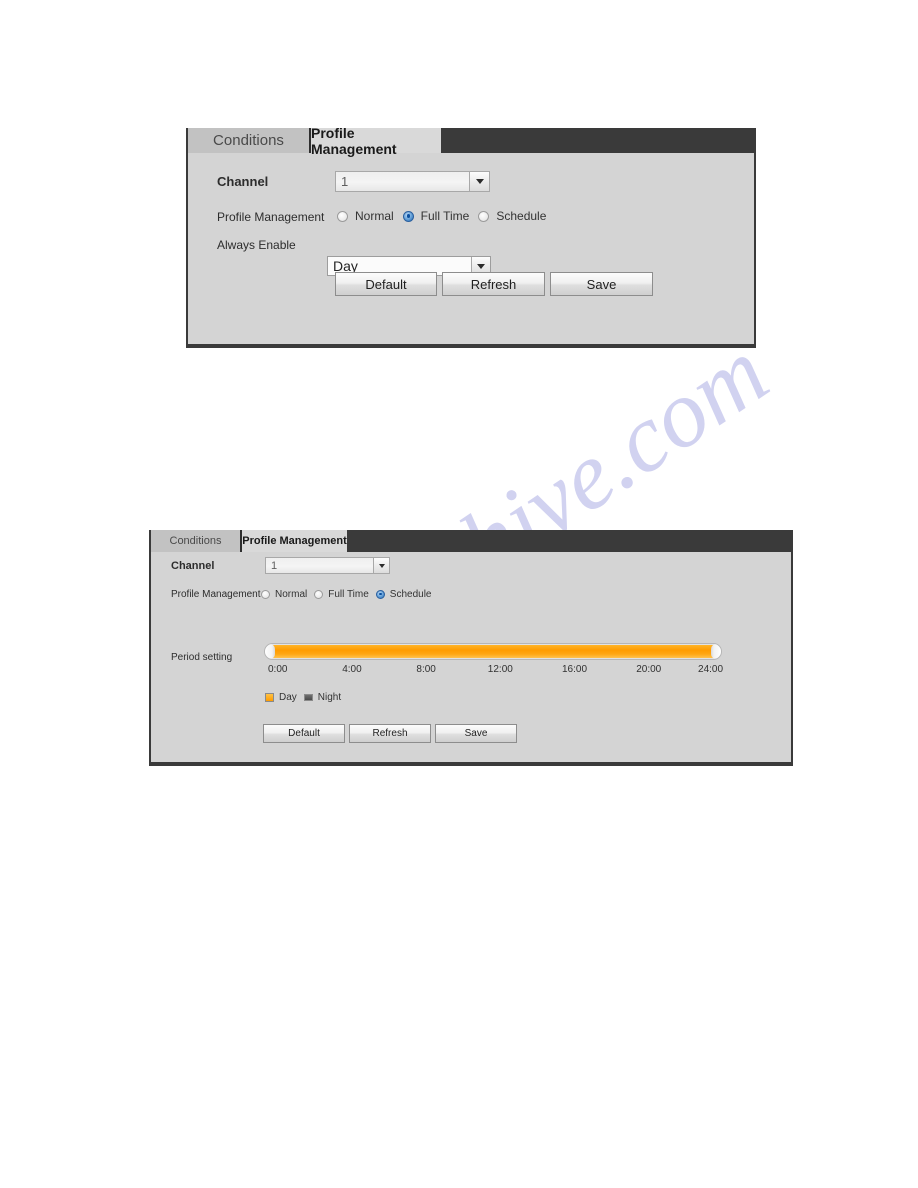 The image size is (918, 1188). Describe the element at coordinates (711, 669) in the screenshot. I see `tick-label: 24:00` at that location.